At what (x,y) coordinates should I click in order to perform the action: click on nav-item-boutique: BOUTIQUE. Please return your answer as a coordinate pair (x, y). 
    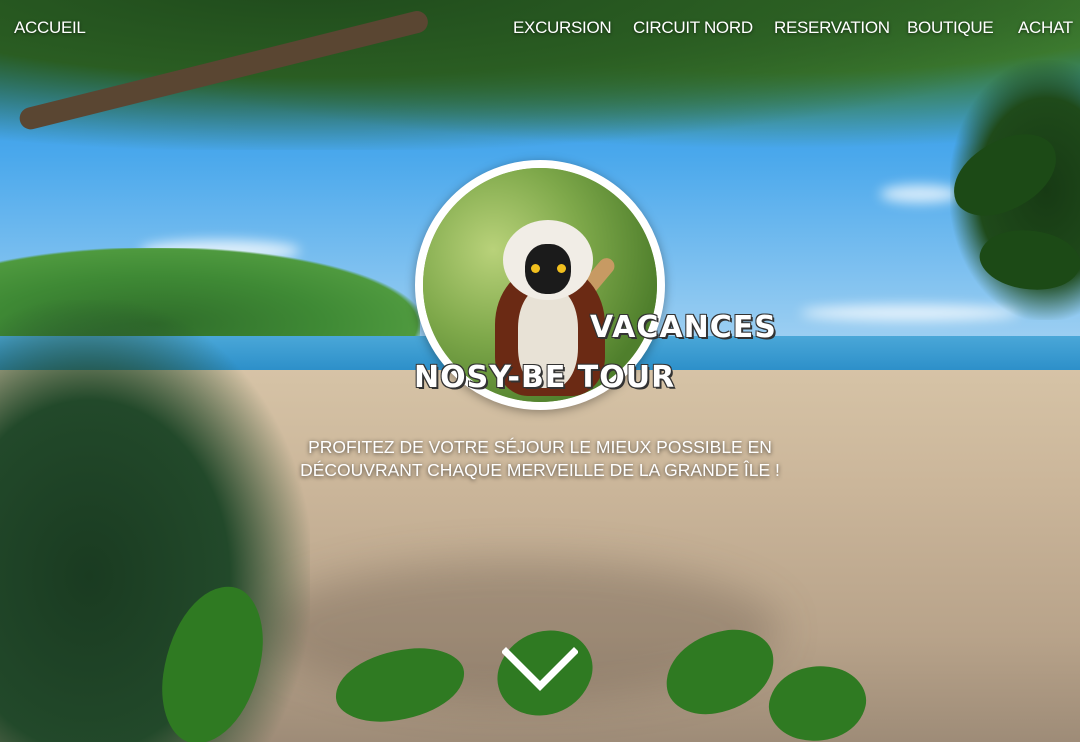
    Looking at the image, I should click on (950, 28).